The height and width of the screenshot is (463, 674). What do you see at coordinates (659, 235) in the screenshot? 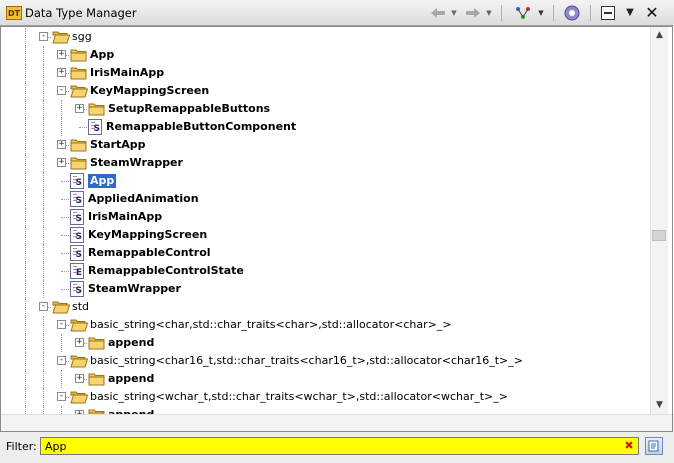
I see `scroll-thumb` at bounding box center [659, 235].